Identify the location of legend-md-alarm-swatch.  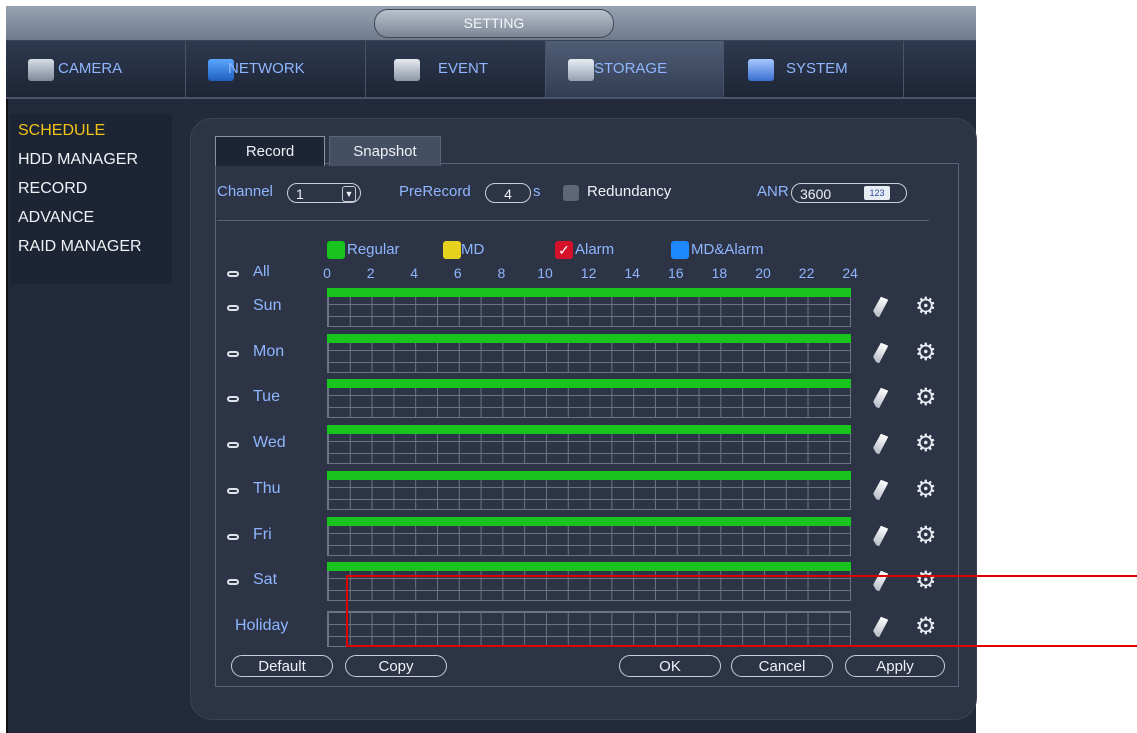
(680, 250).